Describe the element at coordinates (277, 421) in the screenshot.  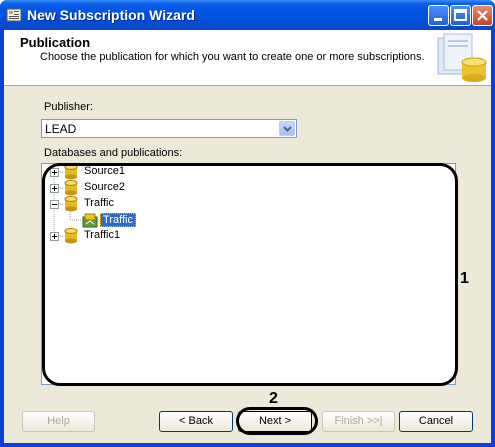
I see `callout-next-outline` at that location.